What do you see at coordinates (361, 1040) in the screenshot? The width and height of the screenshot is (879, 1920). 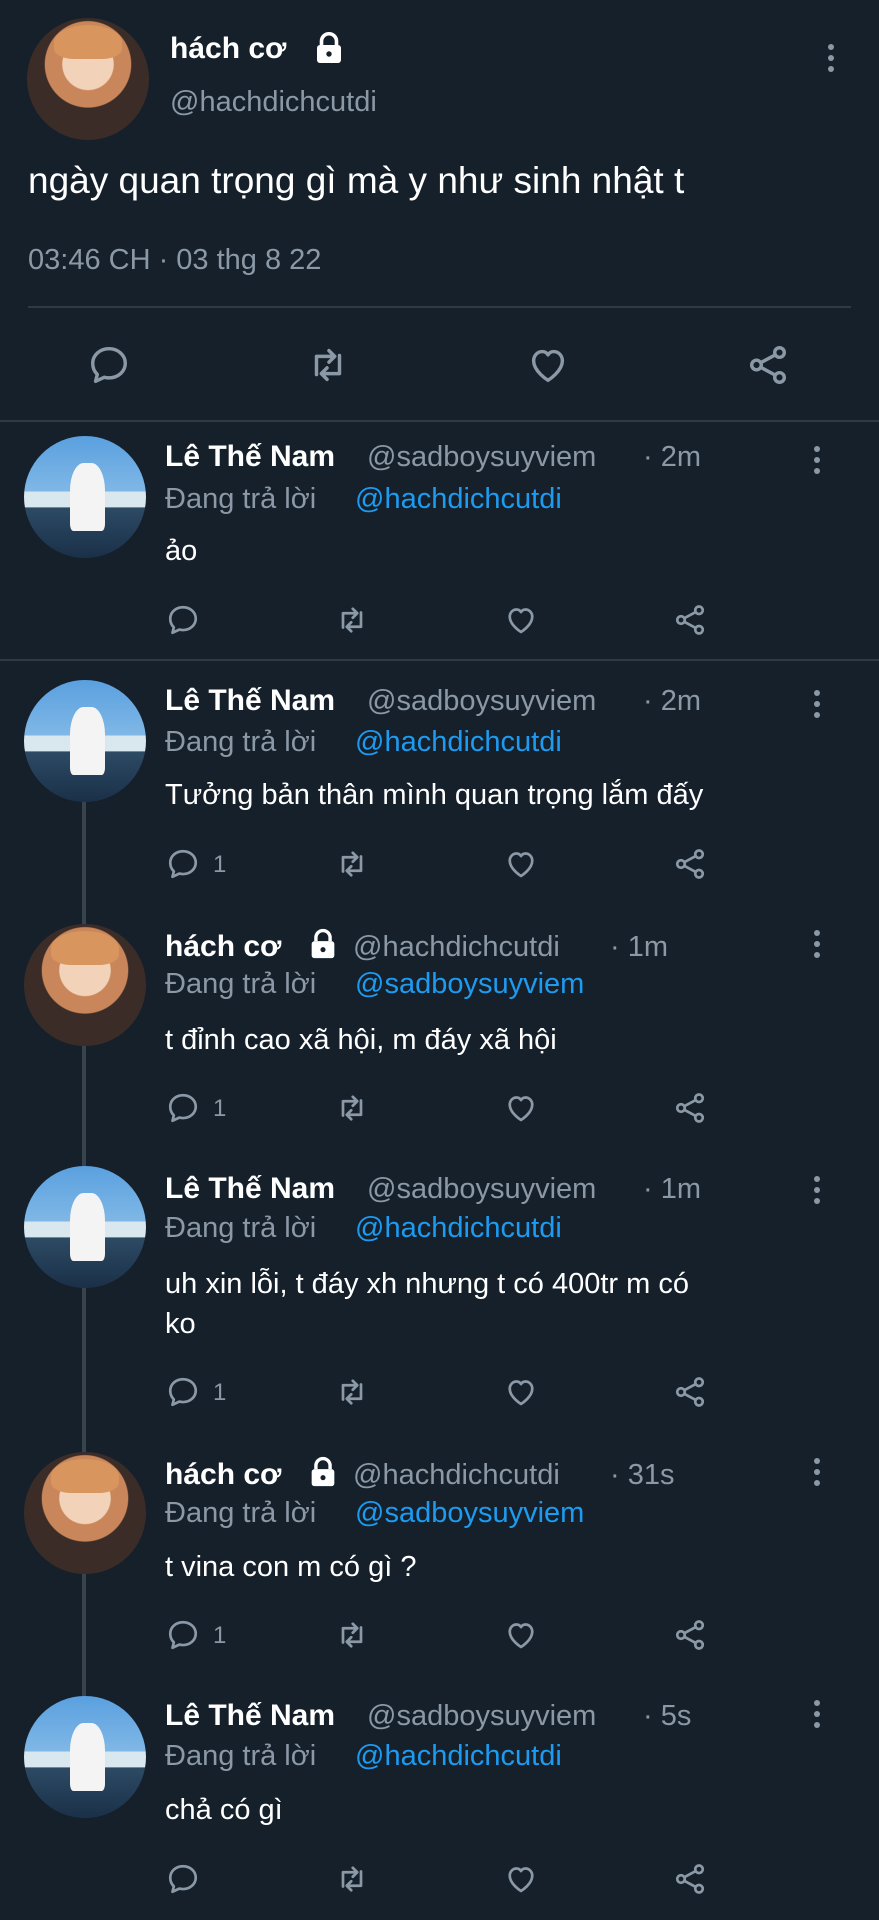 I see `tweet-text: t đỉnh cao xã hội, m đáy xã hội` at bounding box center [361, 1040].